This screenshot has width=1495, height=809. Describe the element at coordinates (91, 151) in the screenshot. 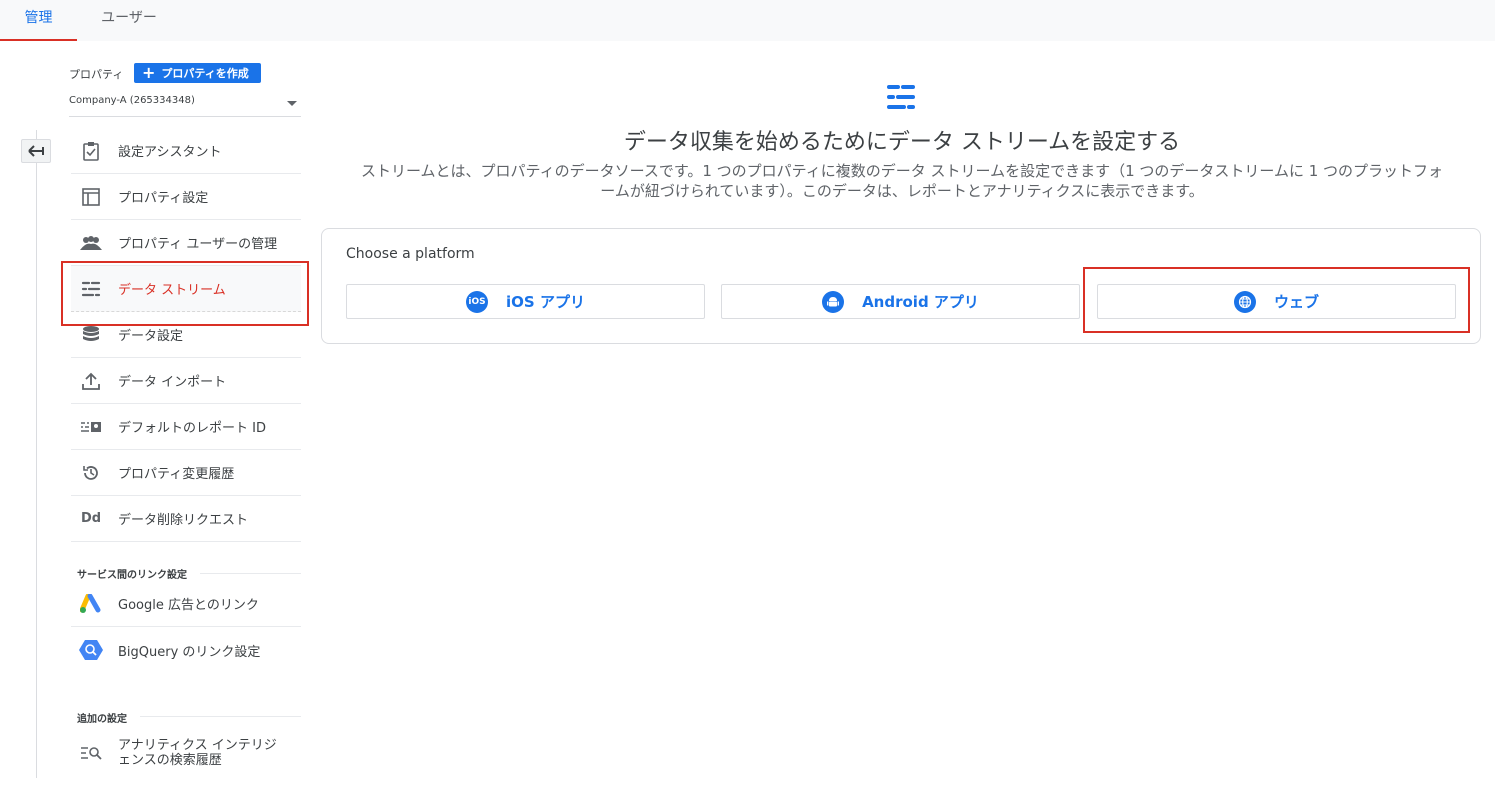

I see `clipboard-check-icon` at that location.